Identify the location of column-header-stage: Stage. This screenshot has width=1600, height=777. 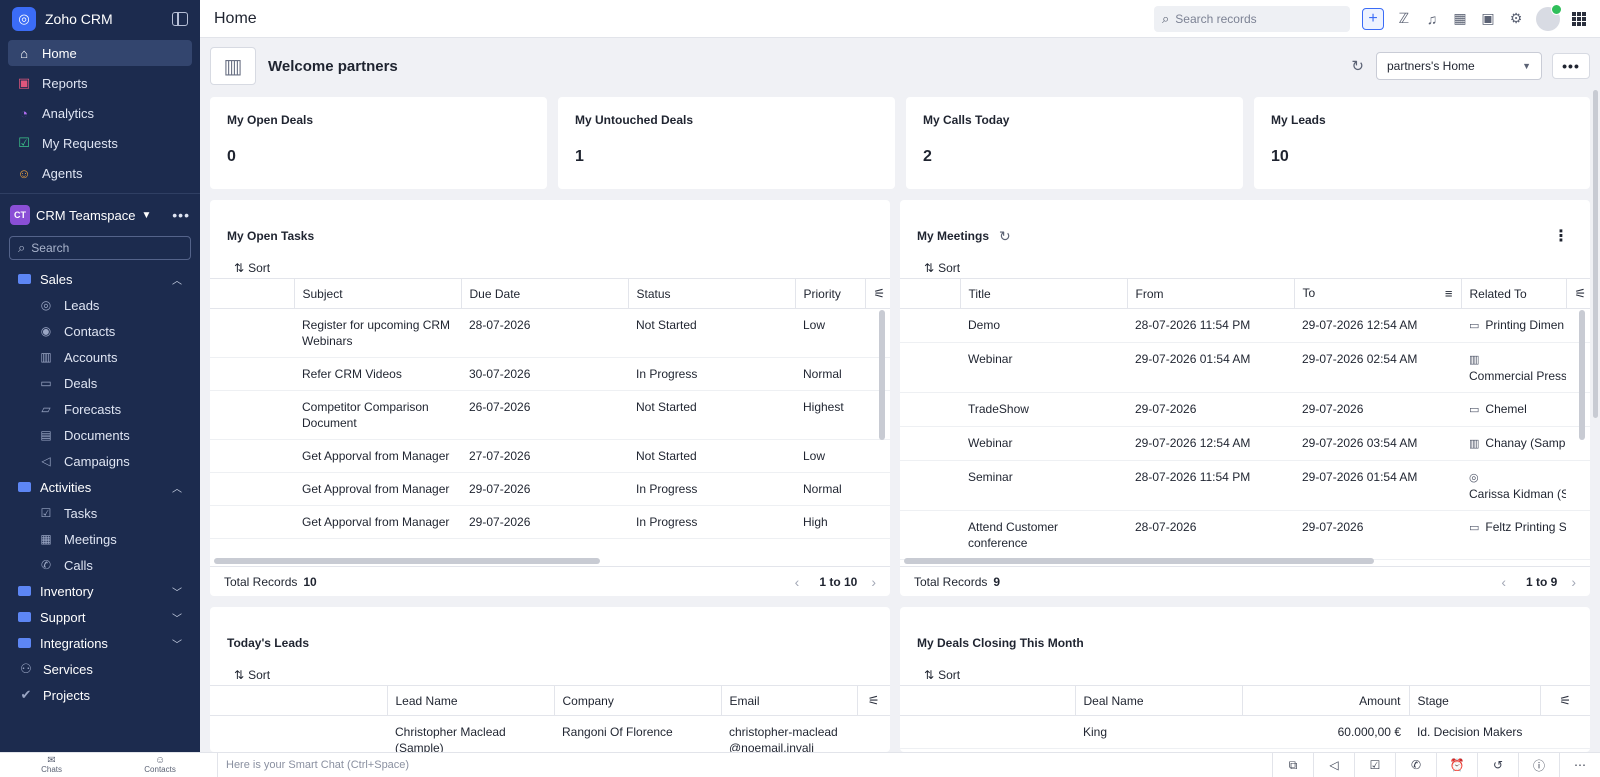
(1474, 700).